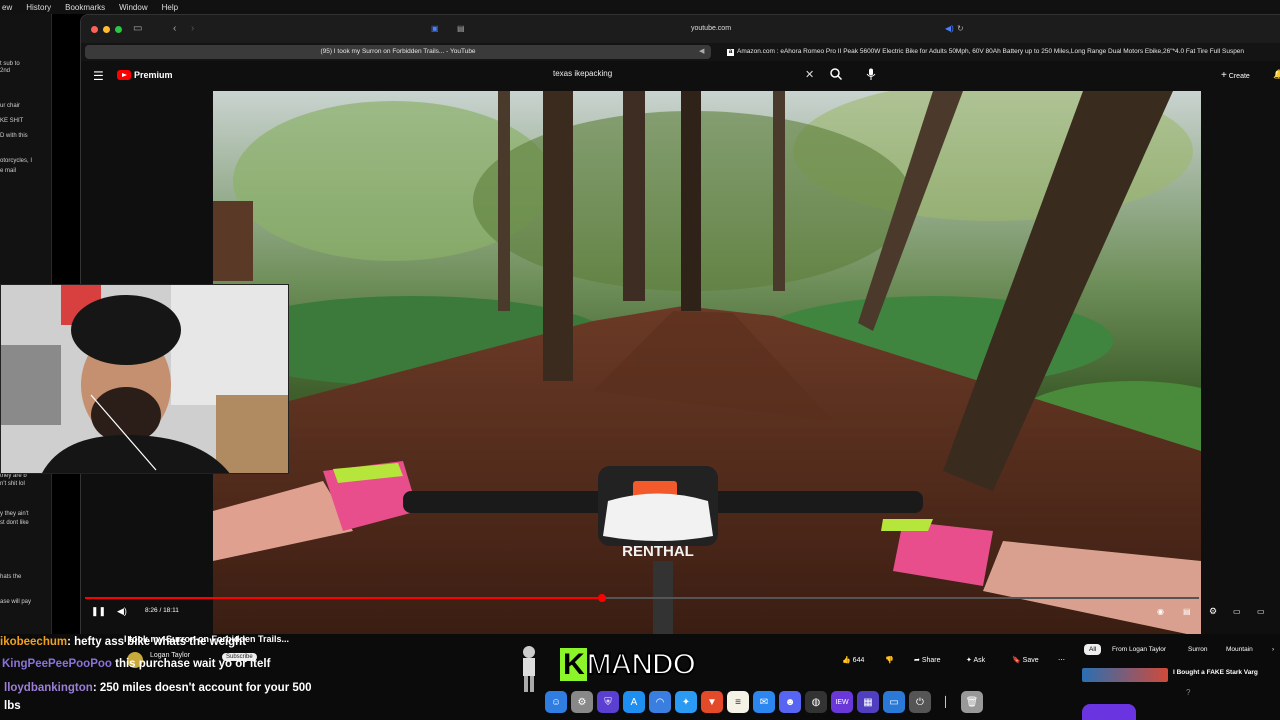 Image resolution: width=1280 pixels, height=720 pixels. I want to click on finder-icon: ☺, so click(556, 702).